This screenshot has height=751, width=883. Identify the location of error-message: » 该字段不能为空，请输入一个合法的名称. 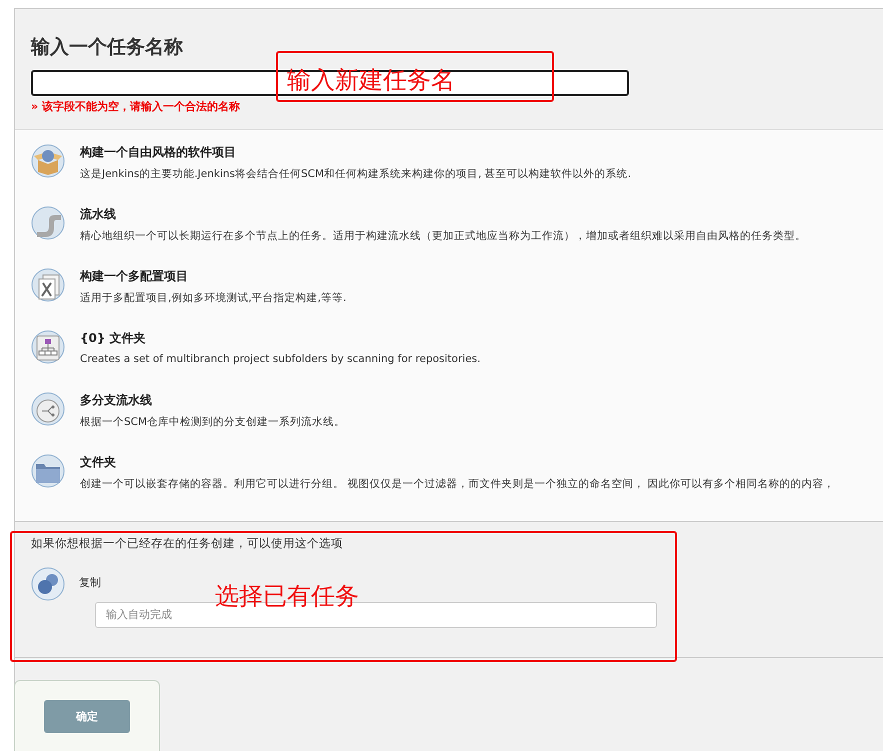
(136, 106).